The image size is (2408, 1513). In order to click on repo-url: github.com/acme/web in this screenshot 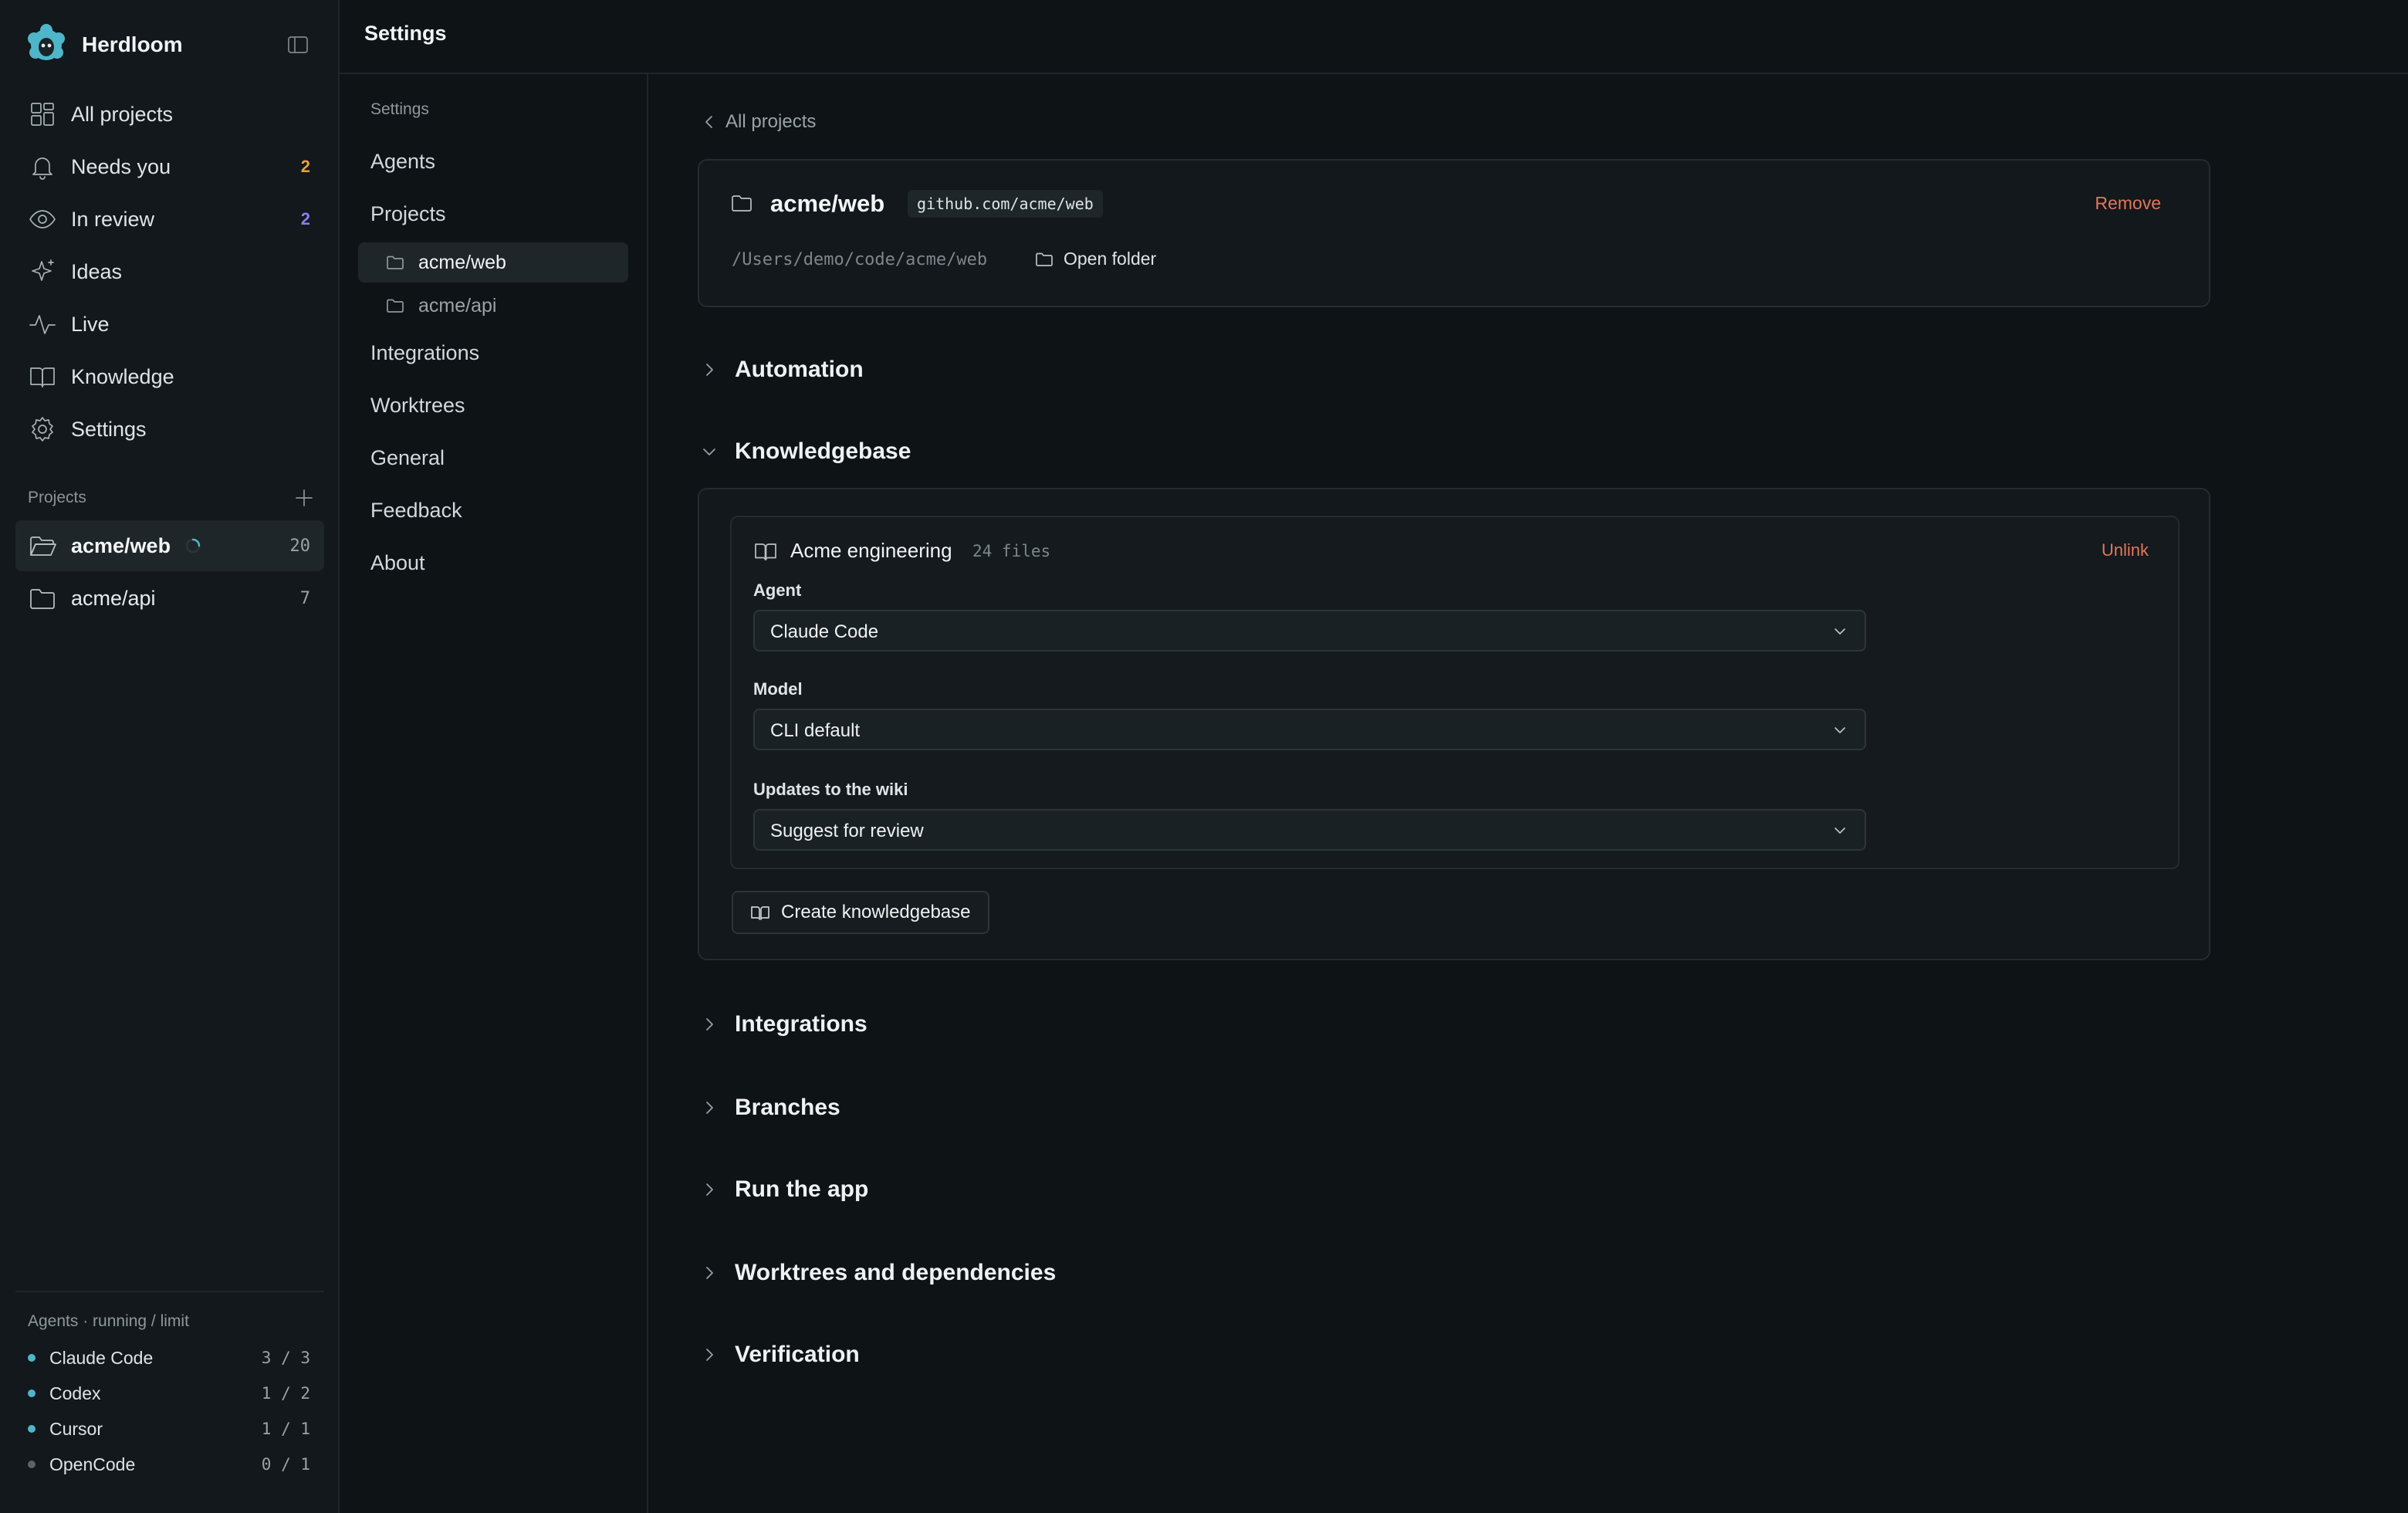, I will do `click(1006, 204)`.